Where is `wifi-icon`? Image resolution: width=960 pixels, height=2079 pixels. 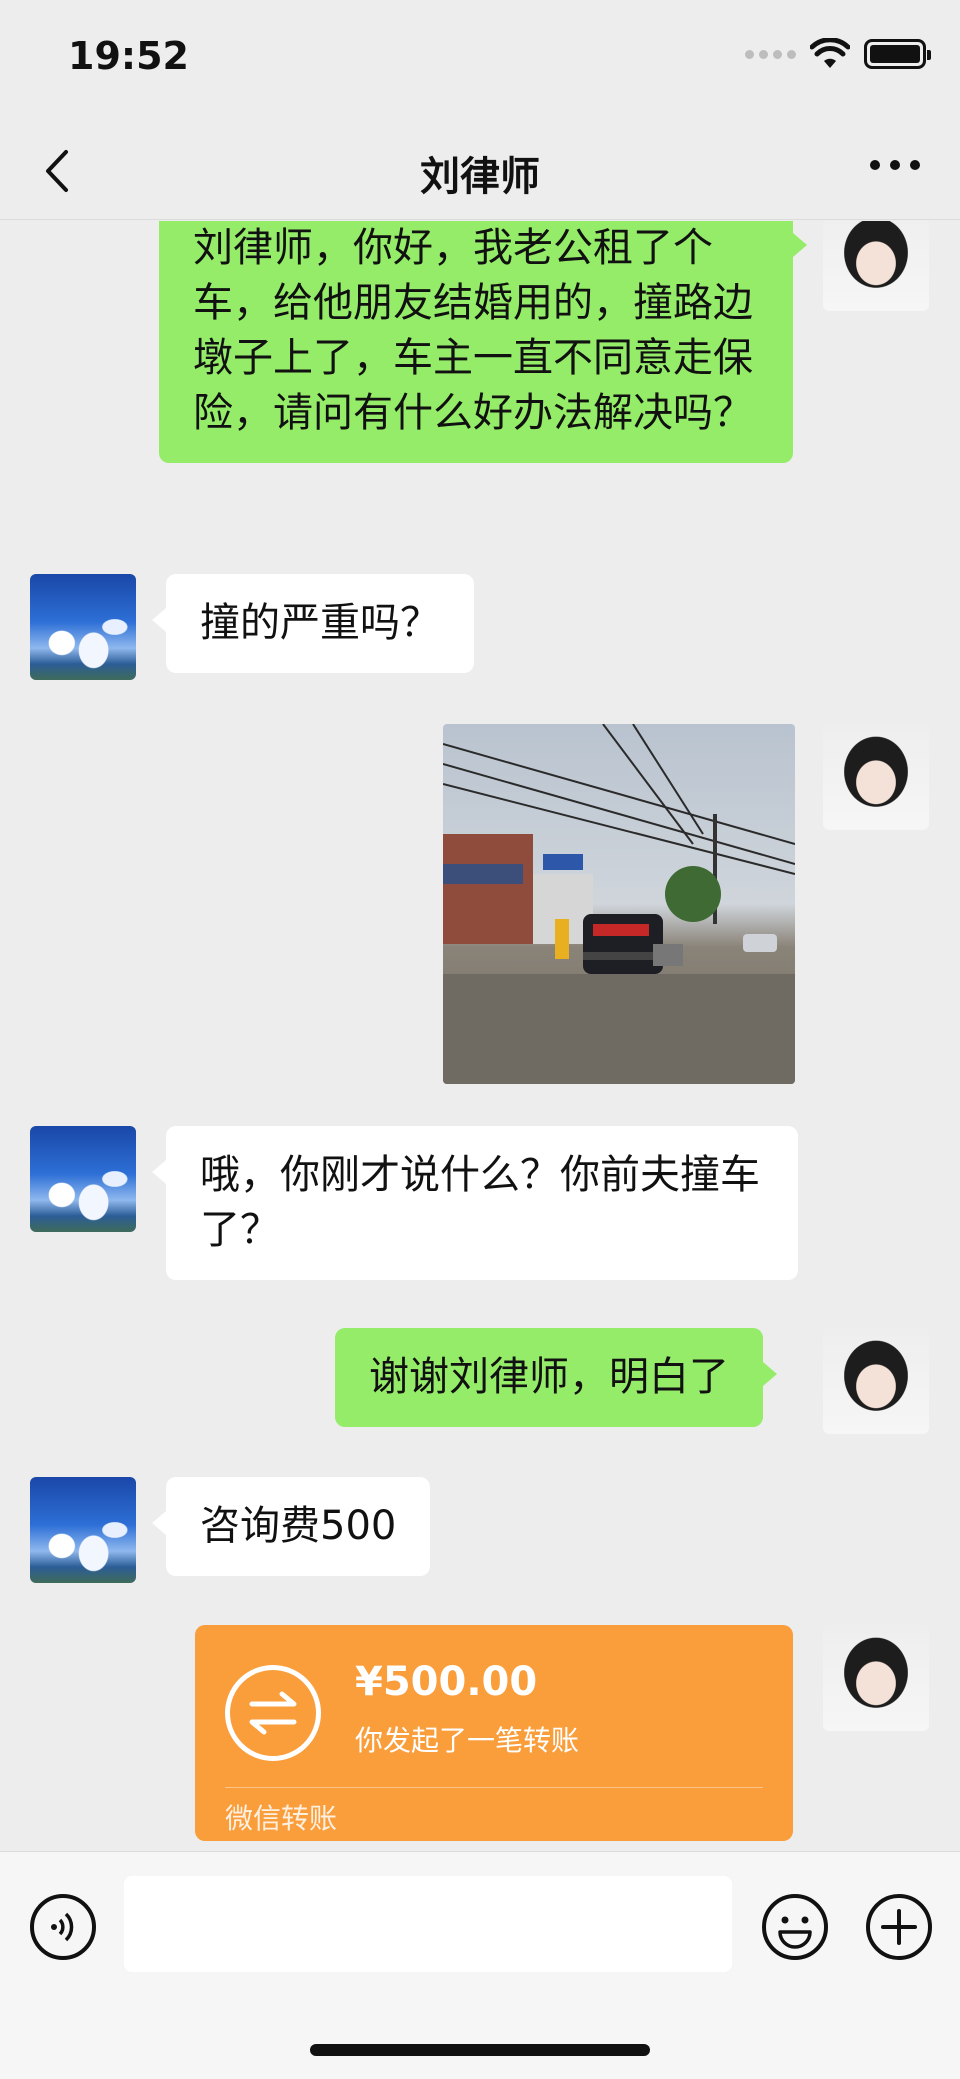 wifi-icon is located at coordinates (830, 53).